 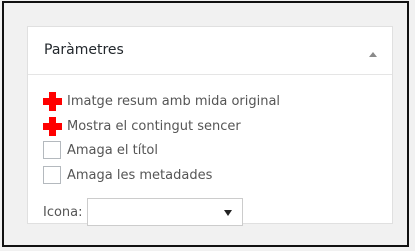 I want to click on checkbox-full-content, so click(x=52, y=126).